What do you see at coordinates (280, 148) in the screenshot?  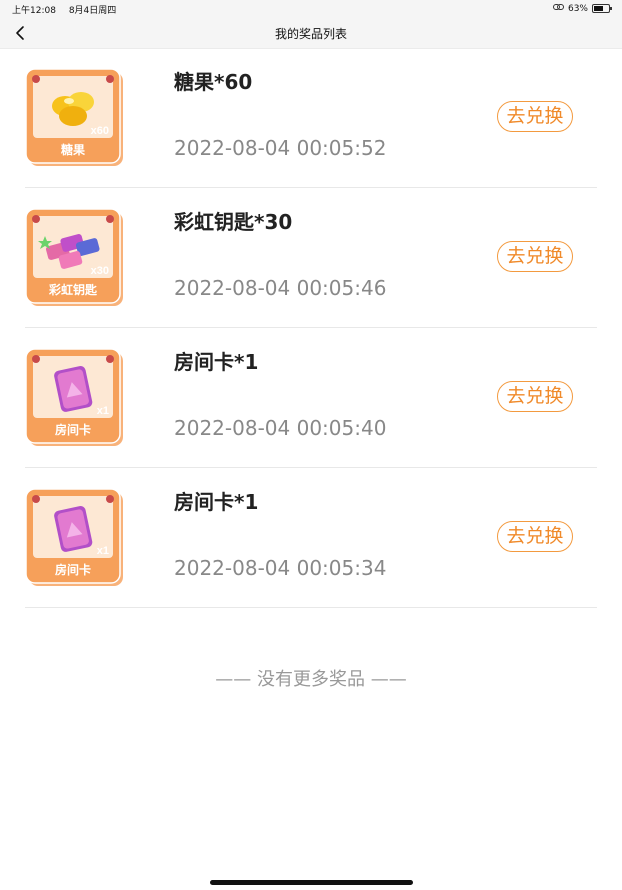 I see `prize-date: 2022-08-04 00:05:52` at bounding box center [280, 148].